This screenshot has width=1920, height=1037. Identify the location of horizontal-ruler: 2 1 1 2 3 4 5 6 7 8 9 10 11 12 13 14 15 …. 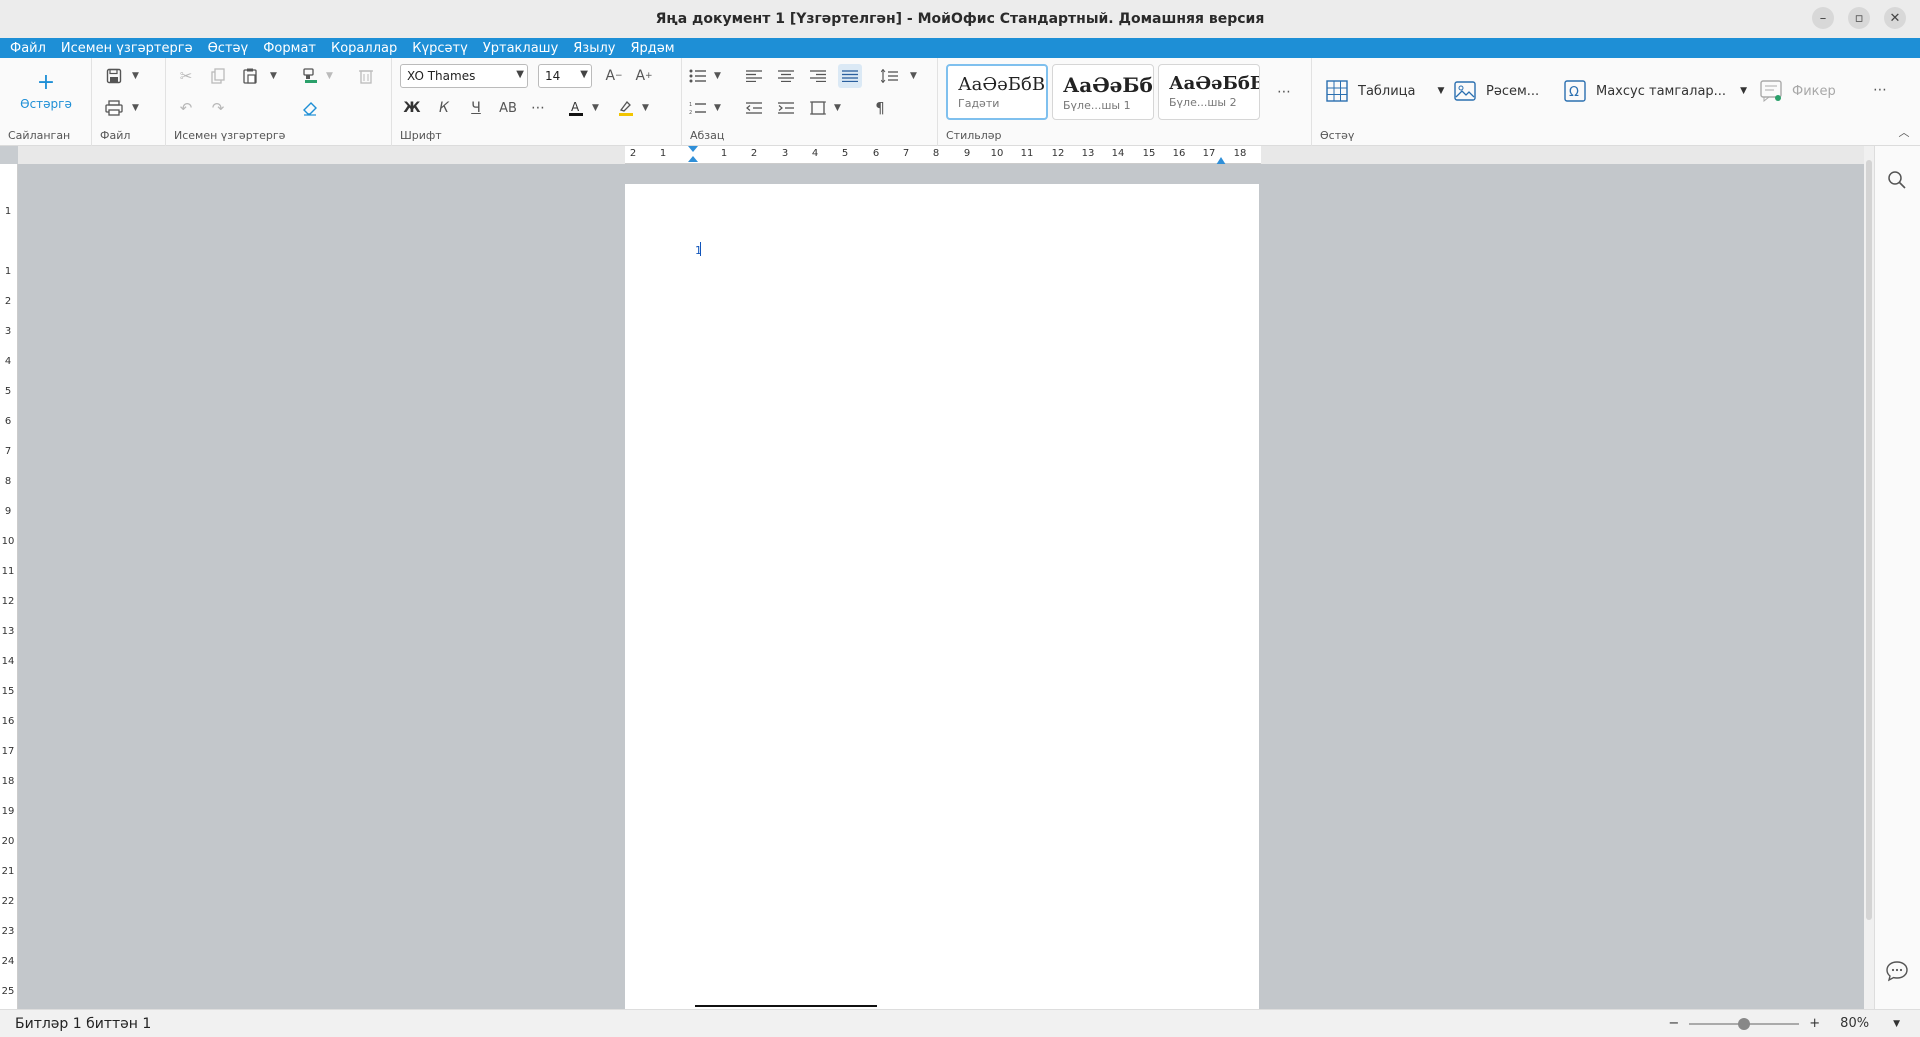
(943, 155).